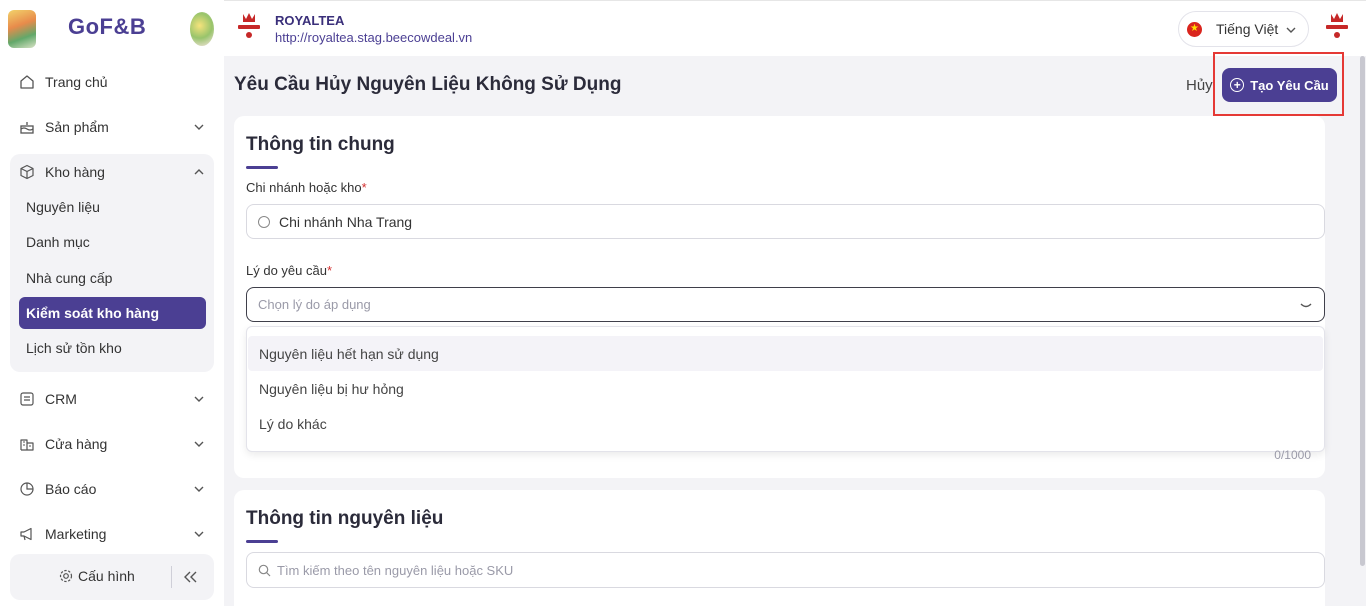 The width and height of the screenshot is (1366, 606). What do you see at coordinates (785, 221) in the screenshot?
I see `branch-select: Chi nhánh Nha Trang` at bounding box center [785, 221].